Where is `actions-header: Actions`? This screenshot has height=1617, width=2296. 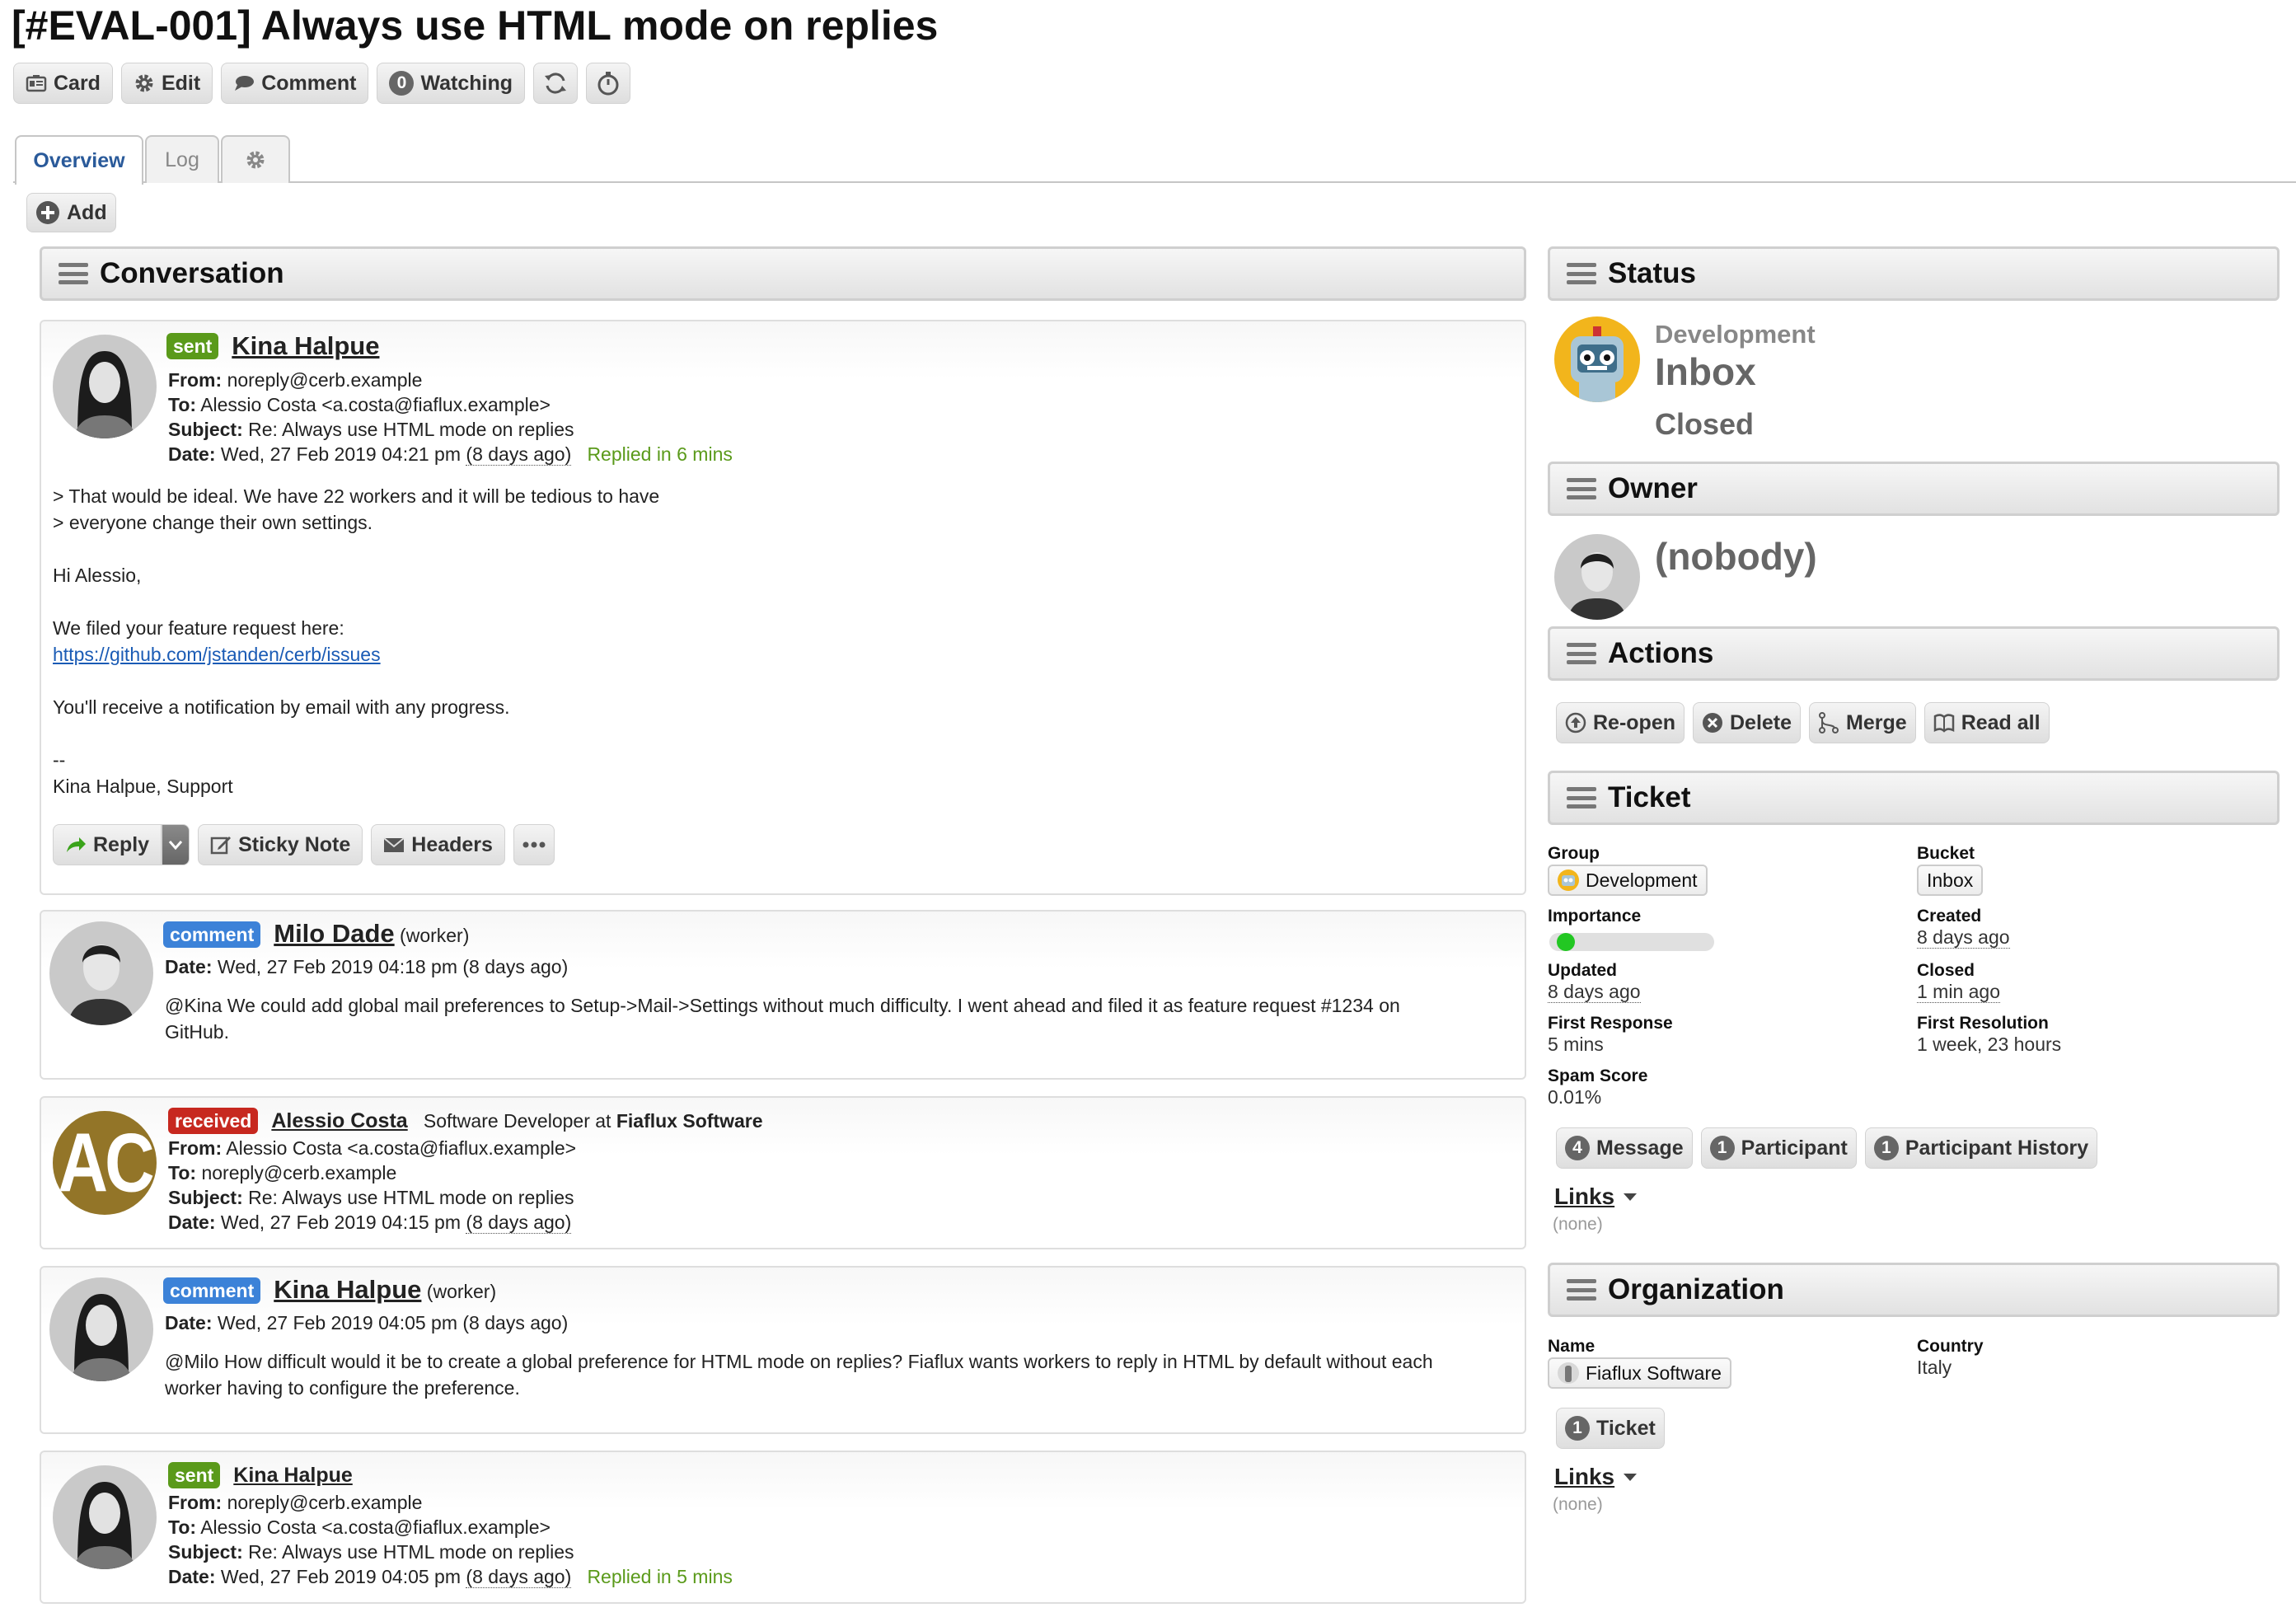
actions-header: Actions is located at coordinates (1914, 653).